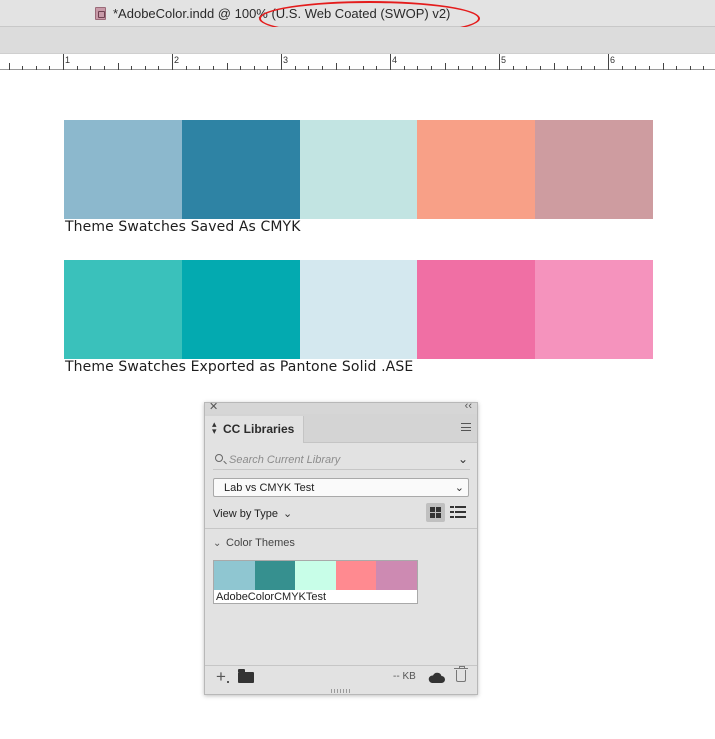 This screenshot has height=739, width=715. I want to click on plus-icon: +, so click(221, 676).